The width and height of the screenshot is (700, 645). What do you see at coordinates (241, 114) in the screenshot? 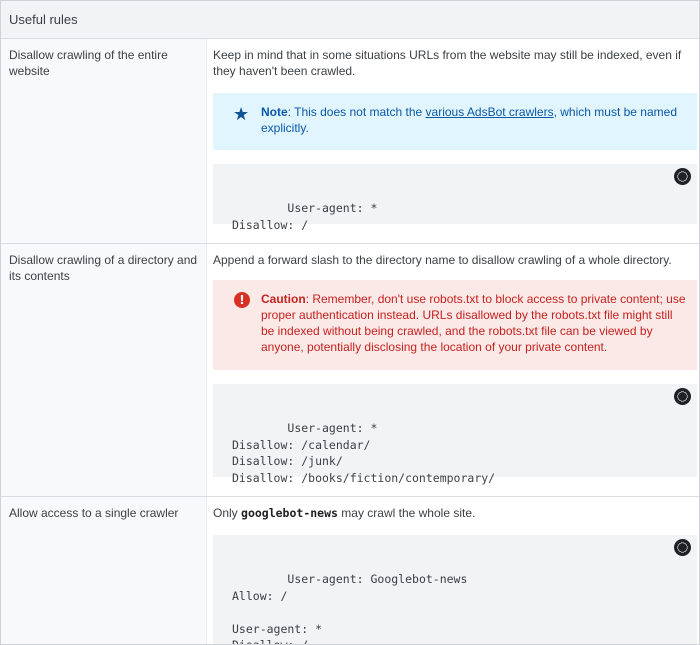
I see `star-icon: ★` at bounding box center [241, 114].